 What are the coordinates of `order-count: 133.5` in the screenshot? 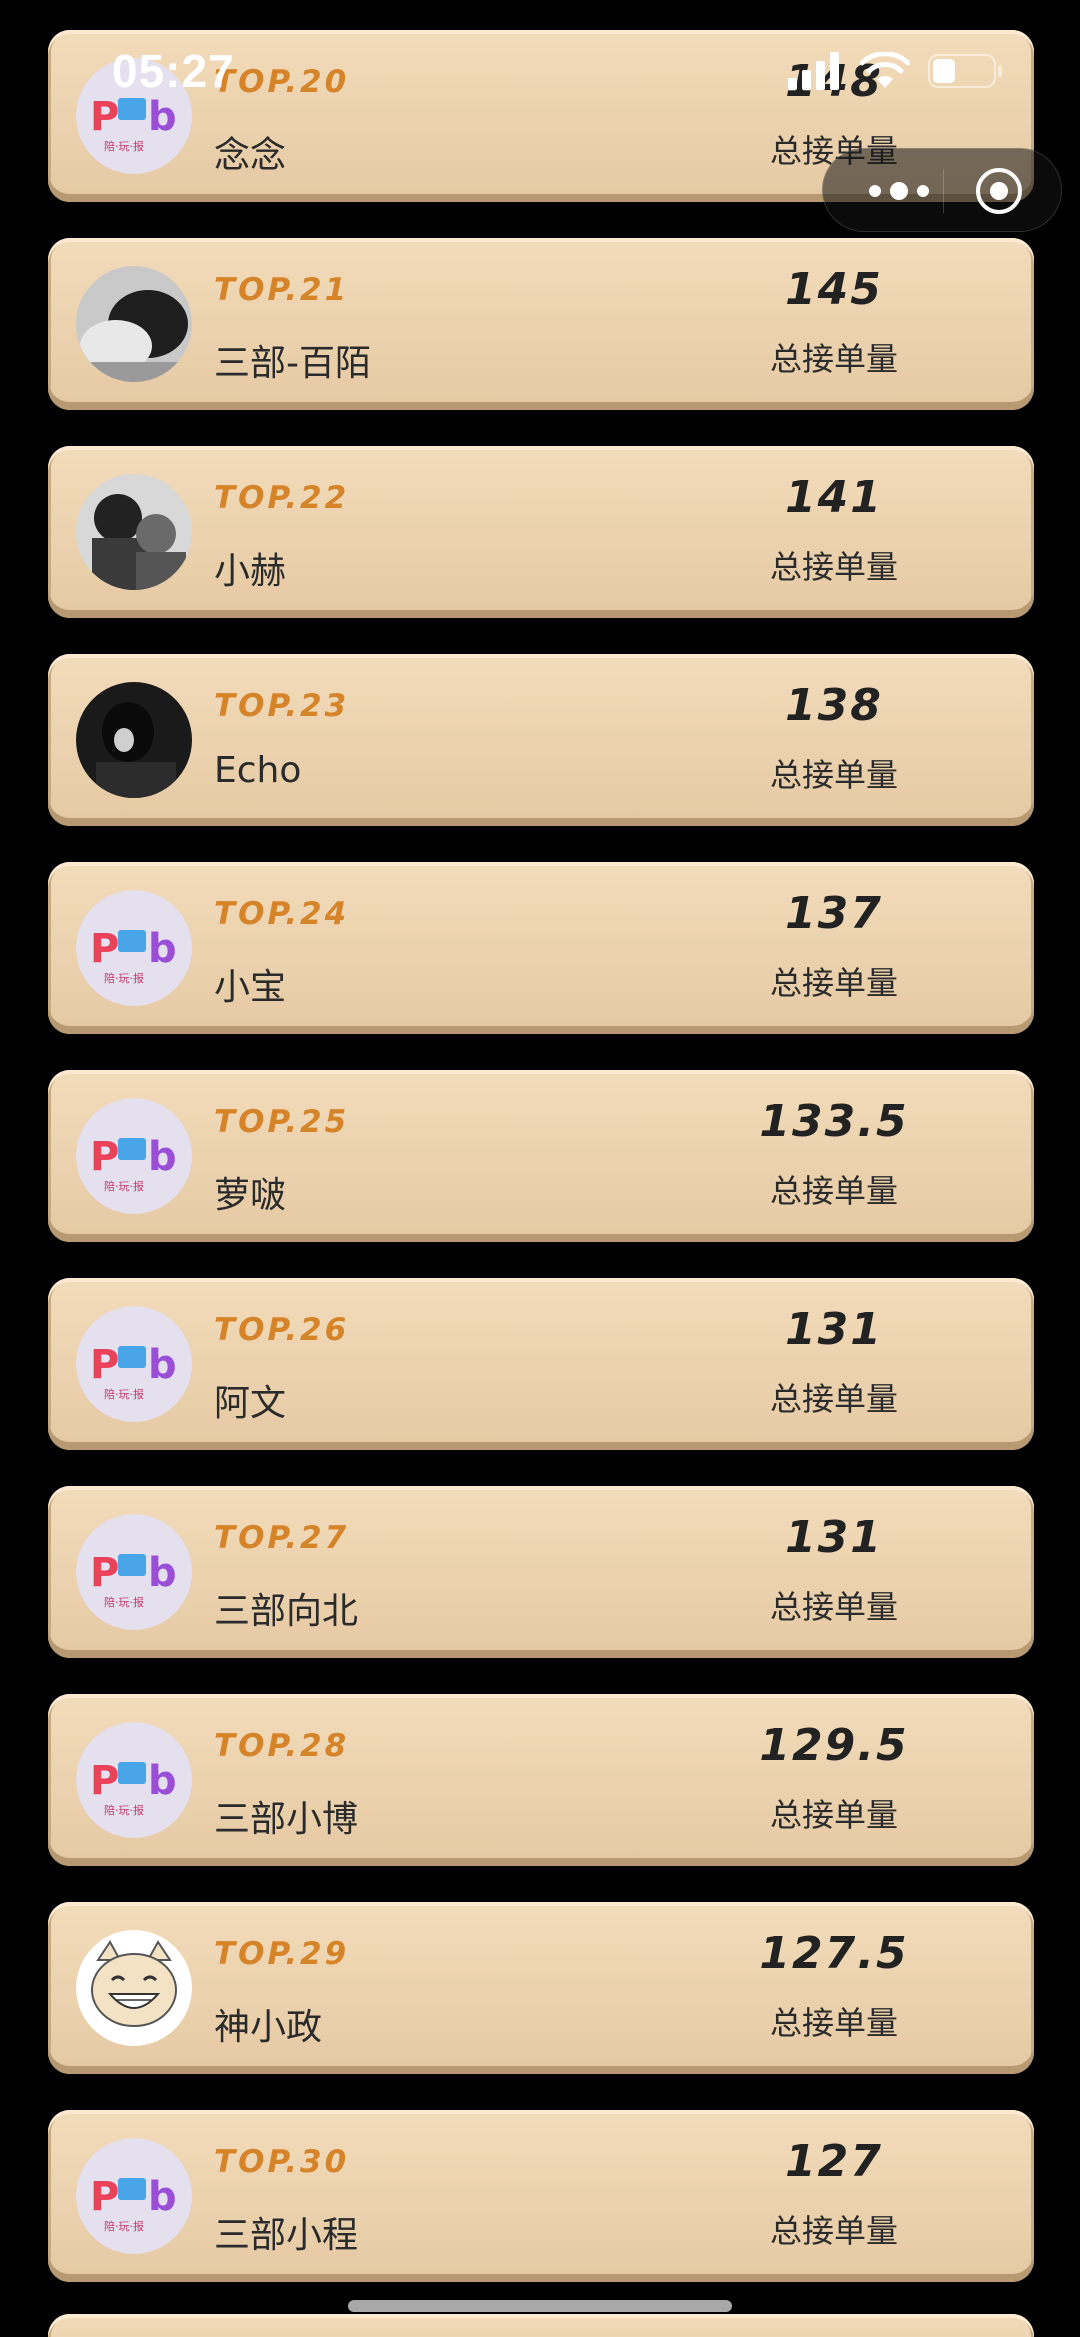 It's located at (834, 1121).